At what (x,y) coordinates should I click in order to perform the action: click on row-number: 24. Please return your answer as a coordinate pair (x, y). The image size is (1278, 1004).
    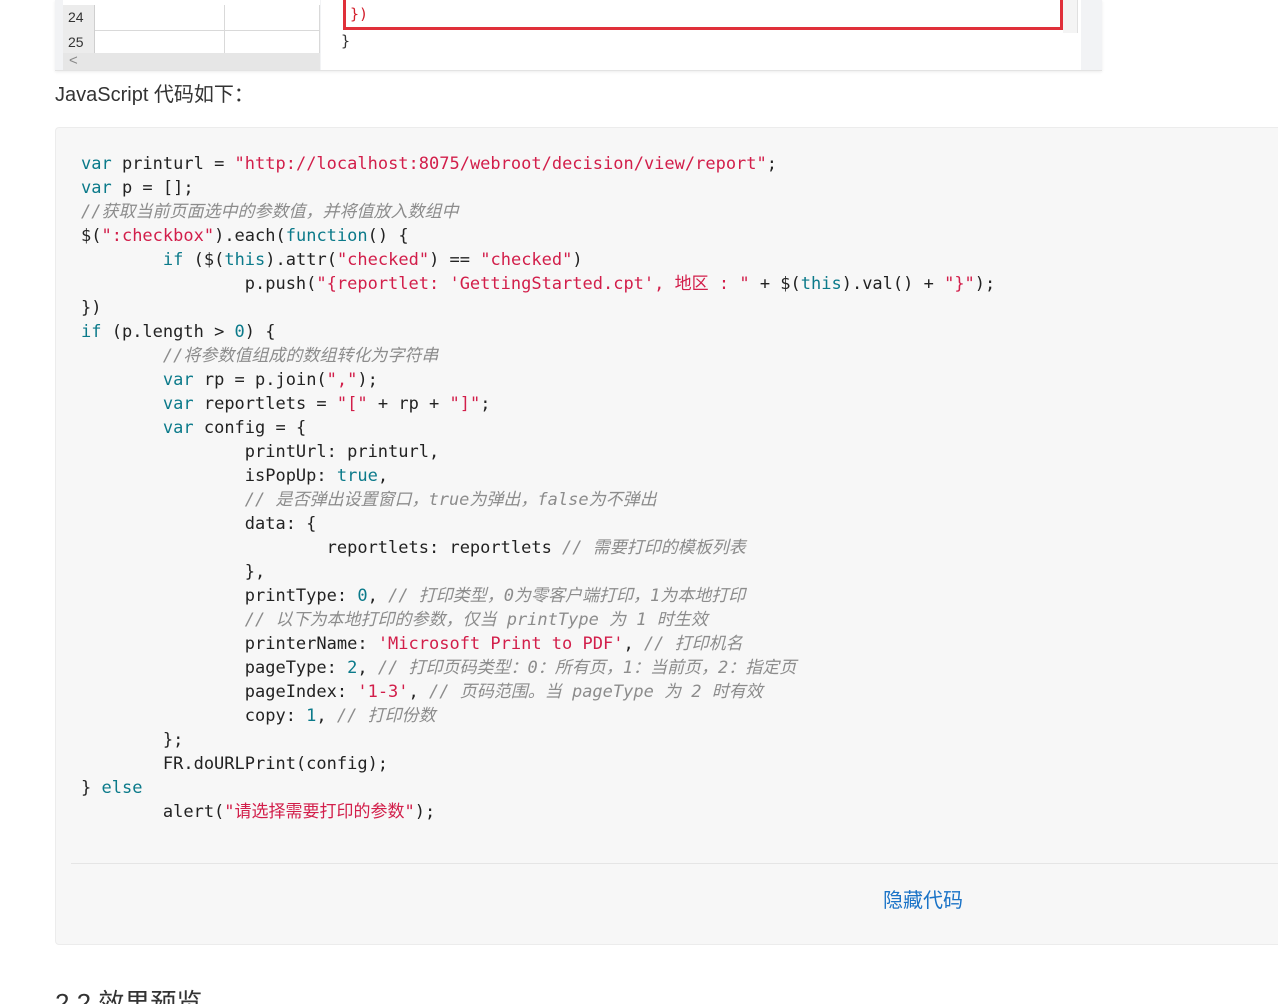
    Looking at the image, I should click on (79, 17).